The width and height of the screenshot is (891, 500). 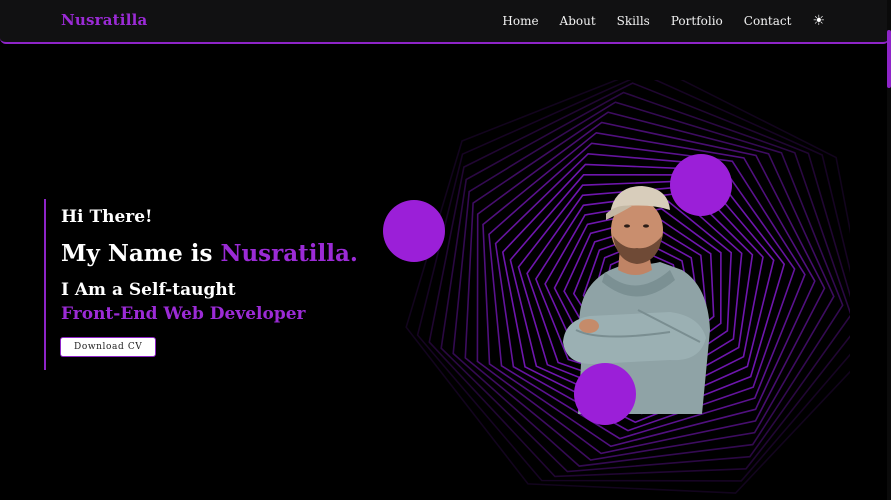 What do you see at coordinates (104, 20) in the screenshot?
I see `brand-logo: Nusratilla` at bounding box center [104, 20].